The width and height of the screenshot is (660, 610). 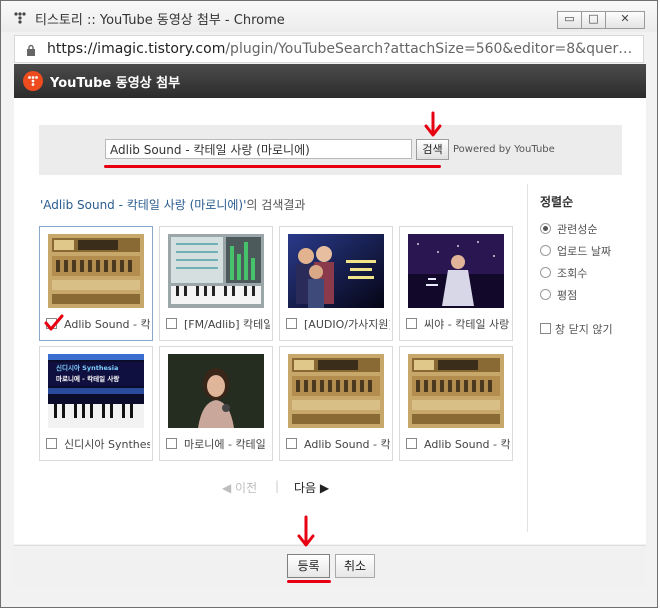 I want to click on tistory-app-icon, so click(x=20, y=18).